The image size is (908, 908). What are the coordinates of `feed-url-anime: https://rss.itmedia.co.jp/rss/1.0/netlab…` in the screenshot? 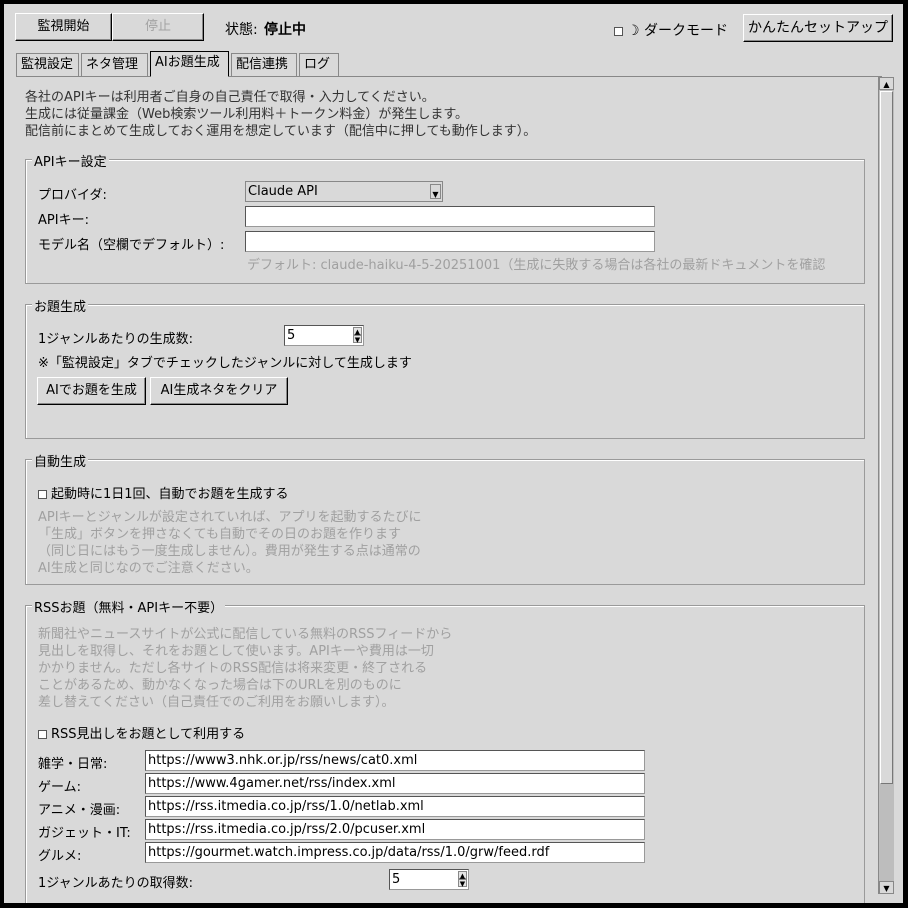 It's located at (395, 806).